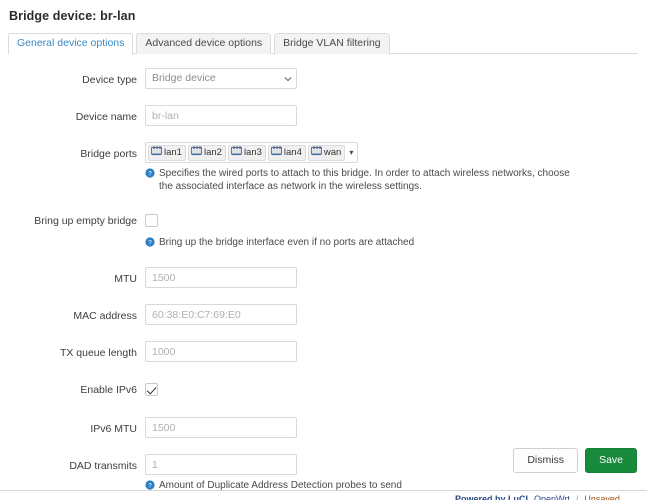 The image size is (647, 500). I want to click on tab-bridge-vlan-filtering: Bridge VLAN filtering, so click(332, 43).